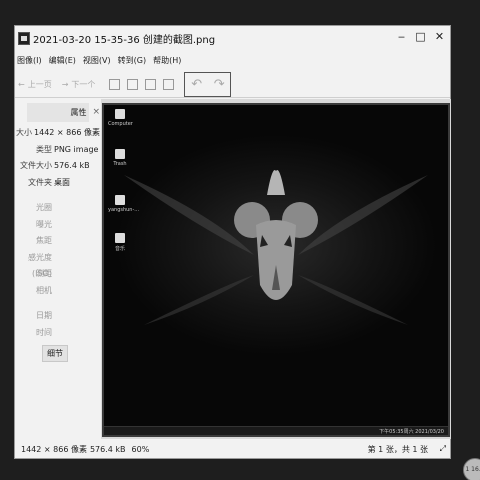 This screenshot has width=480, height=480. Describe the element at coordinates (44, 290) in the screenshot. I see `exif-key: 相机` at that location.